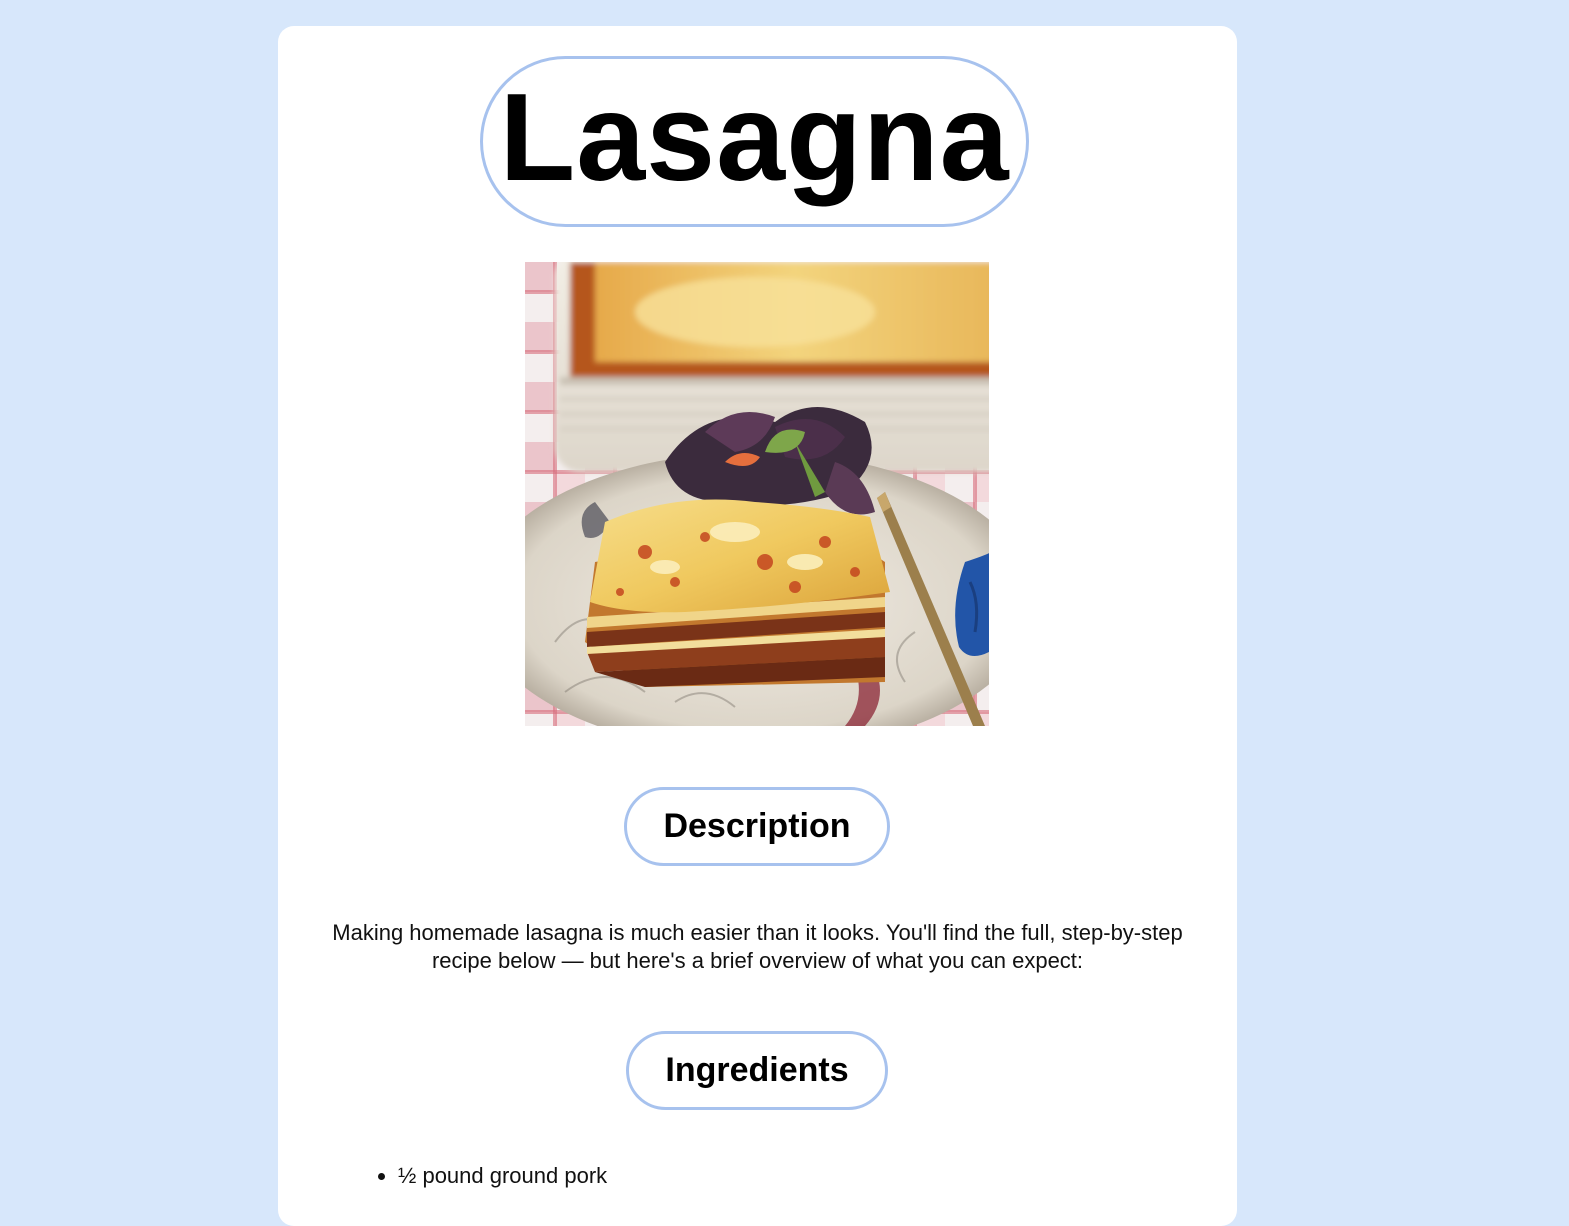 This screenshot has height=1226, width=1569. What do you see at coordinates (502, 1176) in the screenshot?
I see `list-item: ½ pound ground pork` at bounding box center [502, 1176].